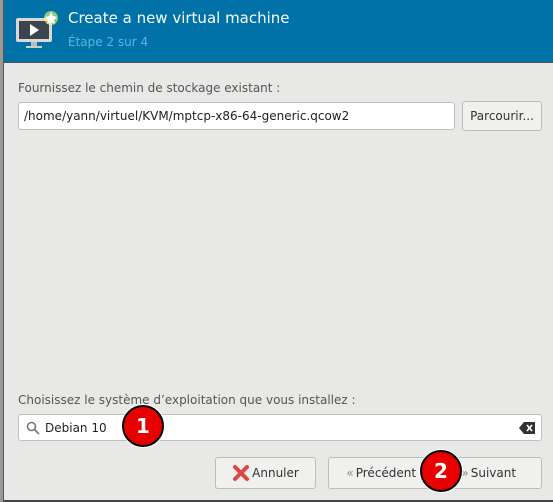 The image size is (553, 502). I want to click on os-search-input: Debian 10, so click(280, 427).